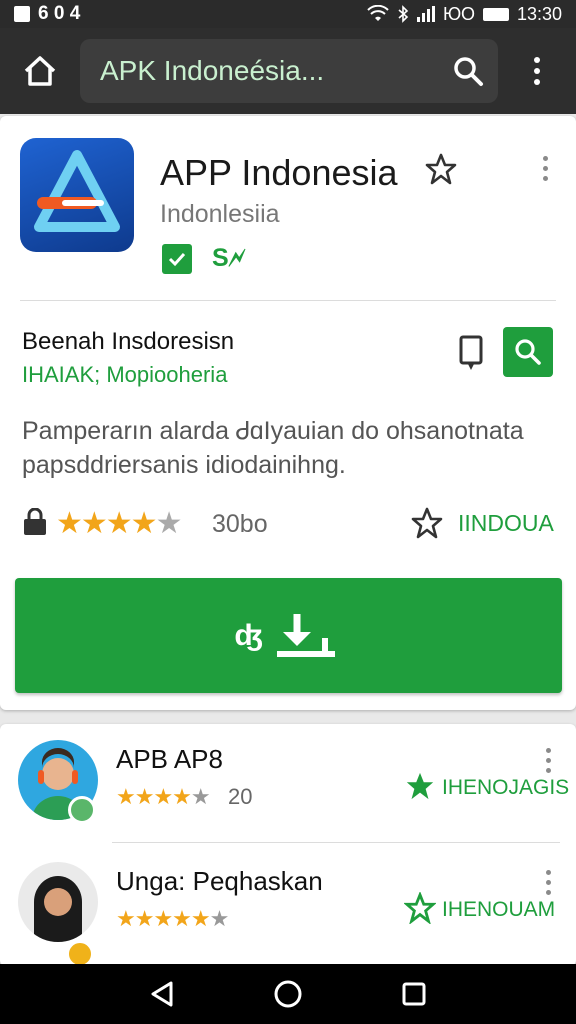  Describe the element at coordinates (403, 14) in the screenshot. I see `bluetooth-icon` at that location.